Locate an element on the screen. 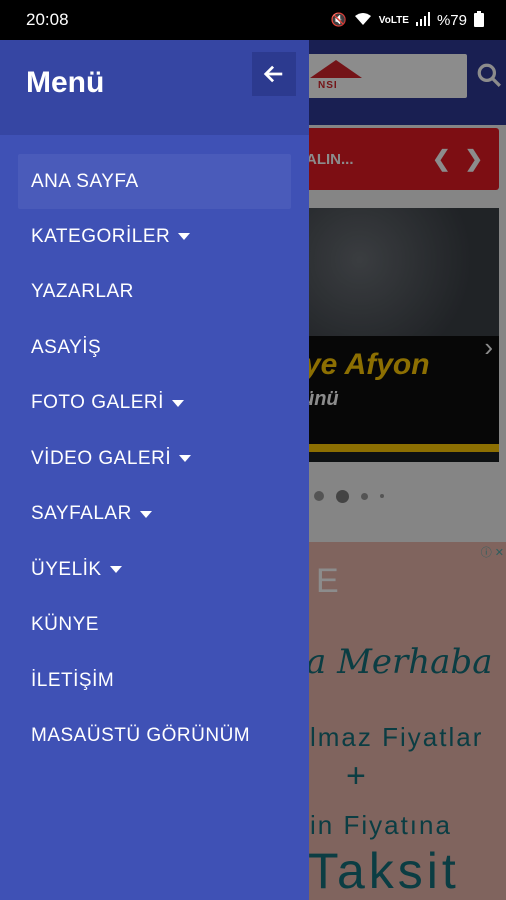 This screenshot has height=900, width=506. menu-item-label: İLETİŞİM is located at coordinates (73, 680).